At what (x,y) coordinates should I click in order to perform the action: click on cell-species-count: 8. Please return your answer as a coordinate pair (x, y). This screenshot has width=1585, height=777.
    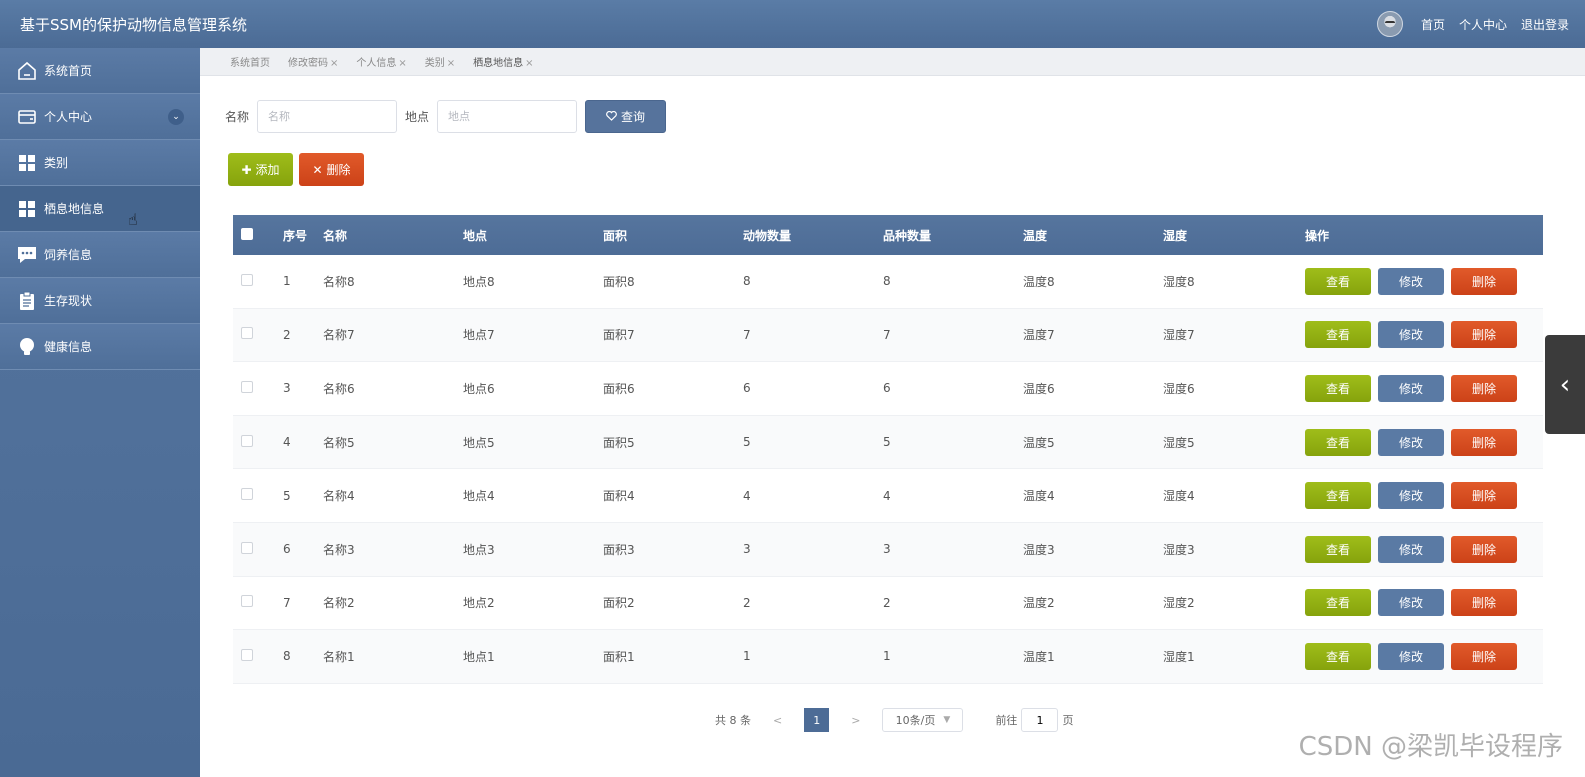
    Looking at the image, I should click on (887, 281).